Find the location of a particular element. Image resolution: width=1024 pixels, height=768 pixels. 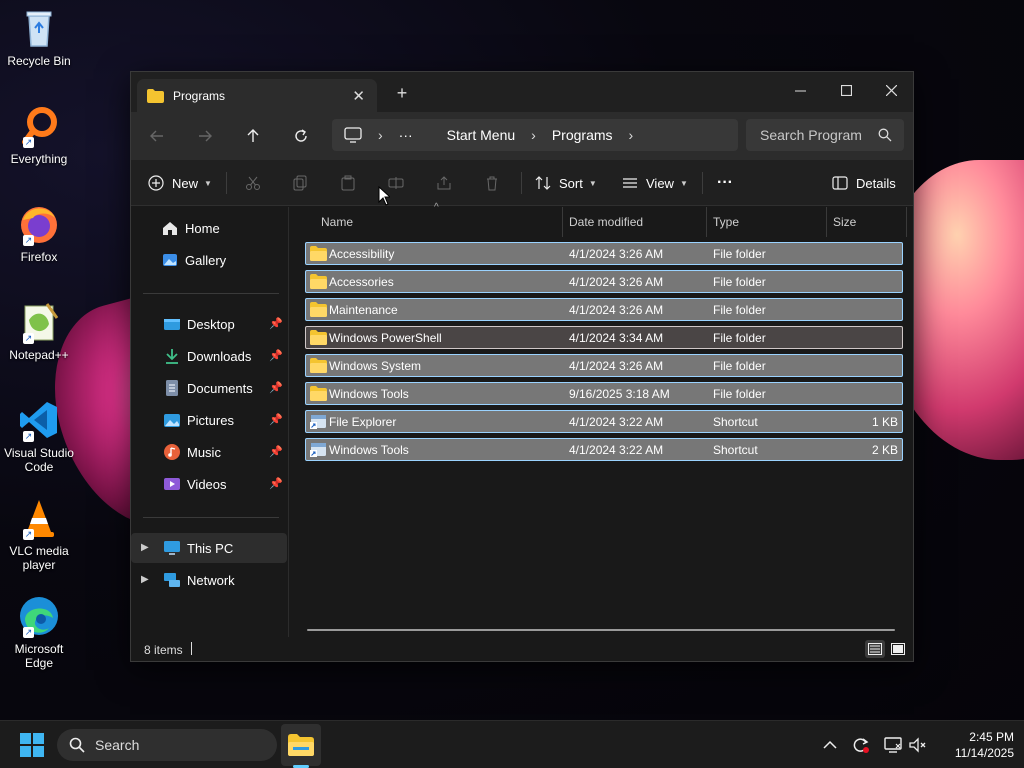

new-button: New ▼ is located at coordinates (180, 183).